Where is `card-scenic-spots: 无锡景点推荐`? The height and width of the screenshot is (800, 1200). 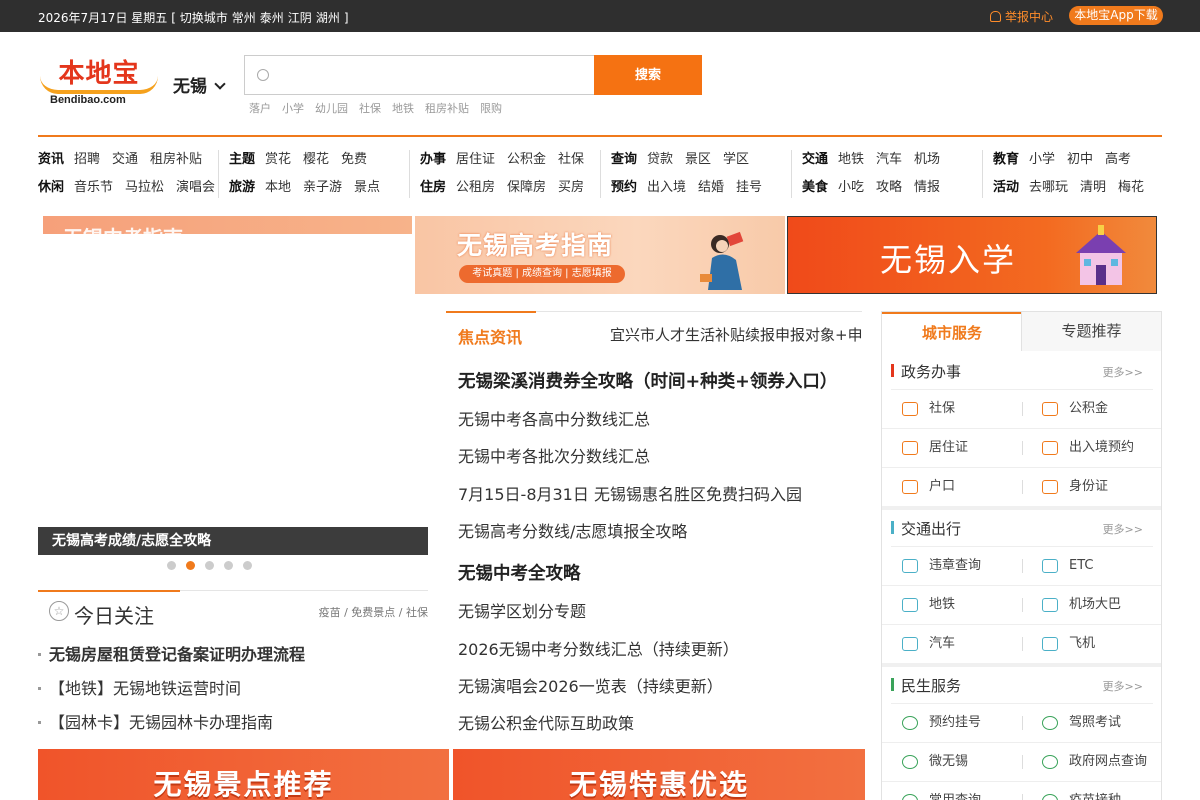
card-scenic-spots: 无锡景点推荐 is located at coordinates (243, 774).